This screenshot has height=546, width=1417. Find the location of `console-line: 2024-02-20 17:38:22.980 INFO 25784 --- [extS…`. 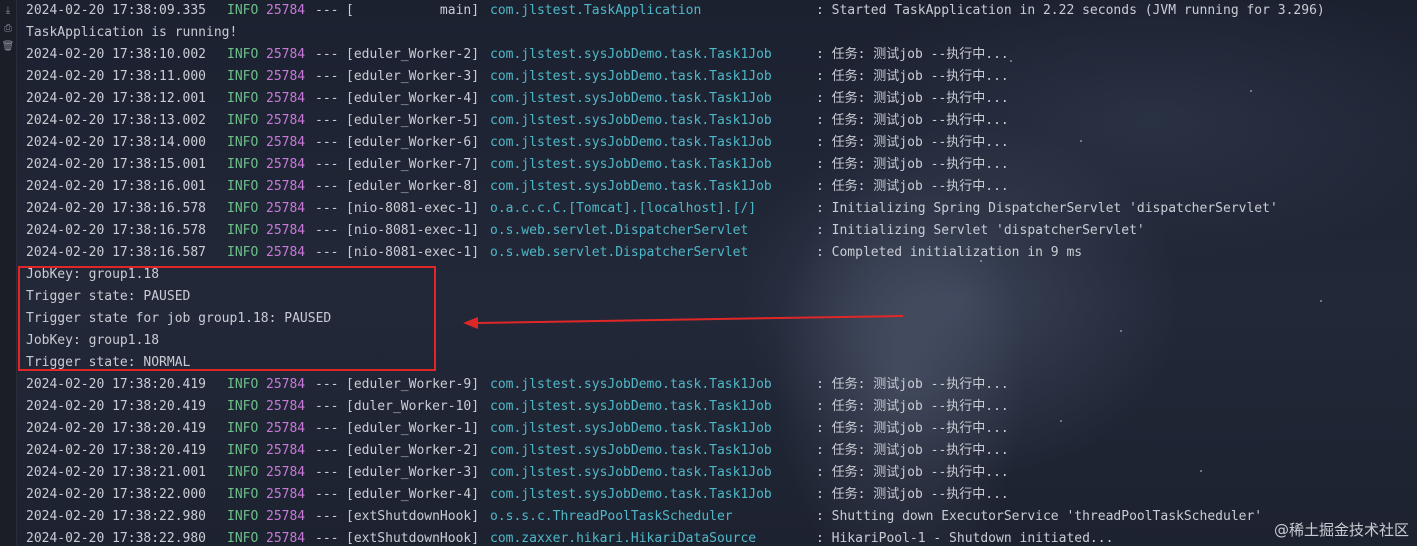

console-line: 2024-02-20 17:38:22.980 INFO 25784 --- [extS… is located at coordinates (721, 517).